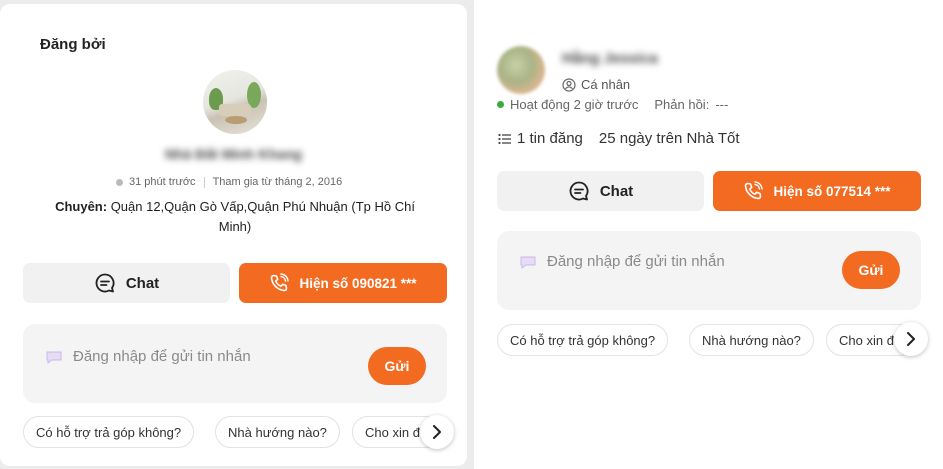 This screenshot has height=469, width=943. I want to click on person-icon, so click(569, 84).